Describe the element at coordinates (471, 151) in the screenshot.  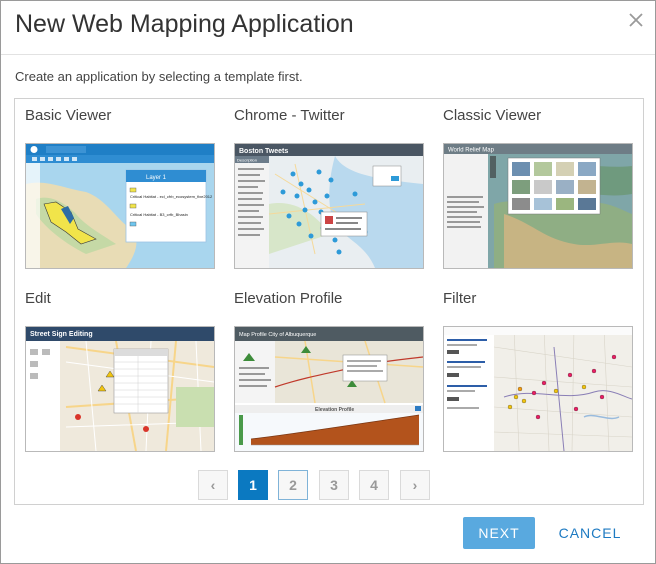
I see `classic-title: World Relief Map` at that location.